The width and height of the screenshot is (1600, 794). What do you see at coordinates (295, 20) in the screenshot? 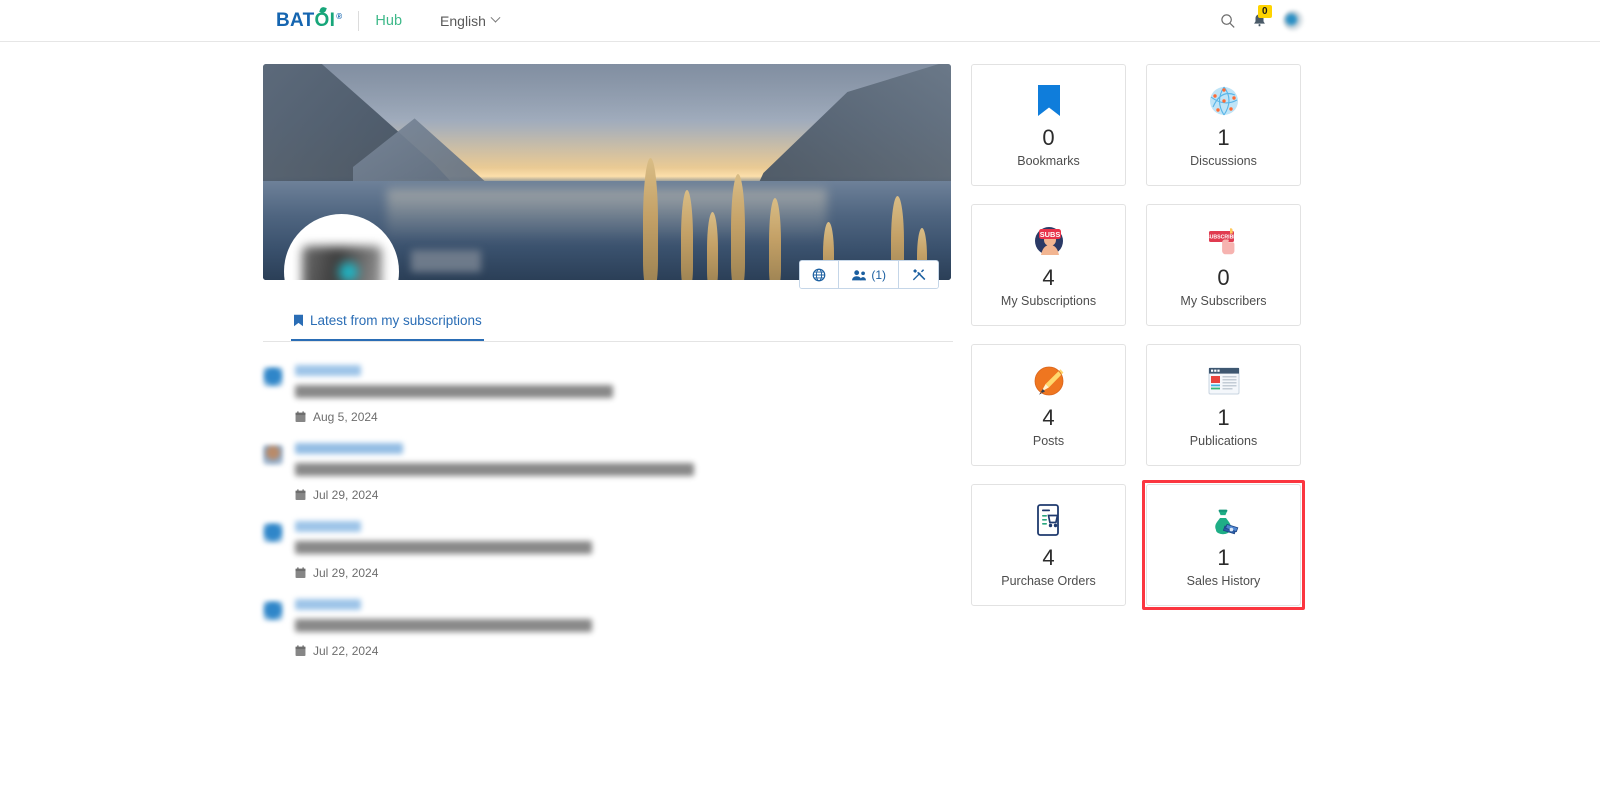
I see `logo-text-bat: BAT` at bounding box center [295, 20].